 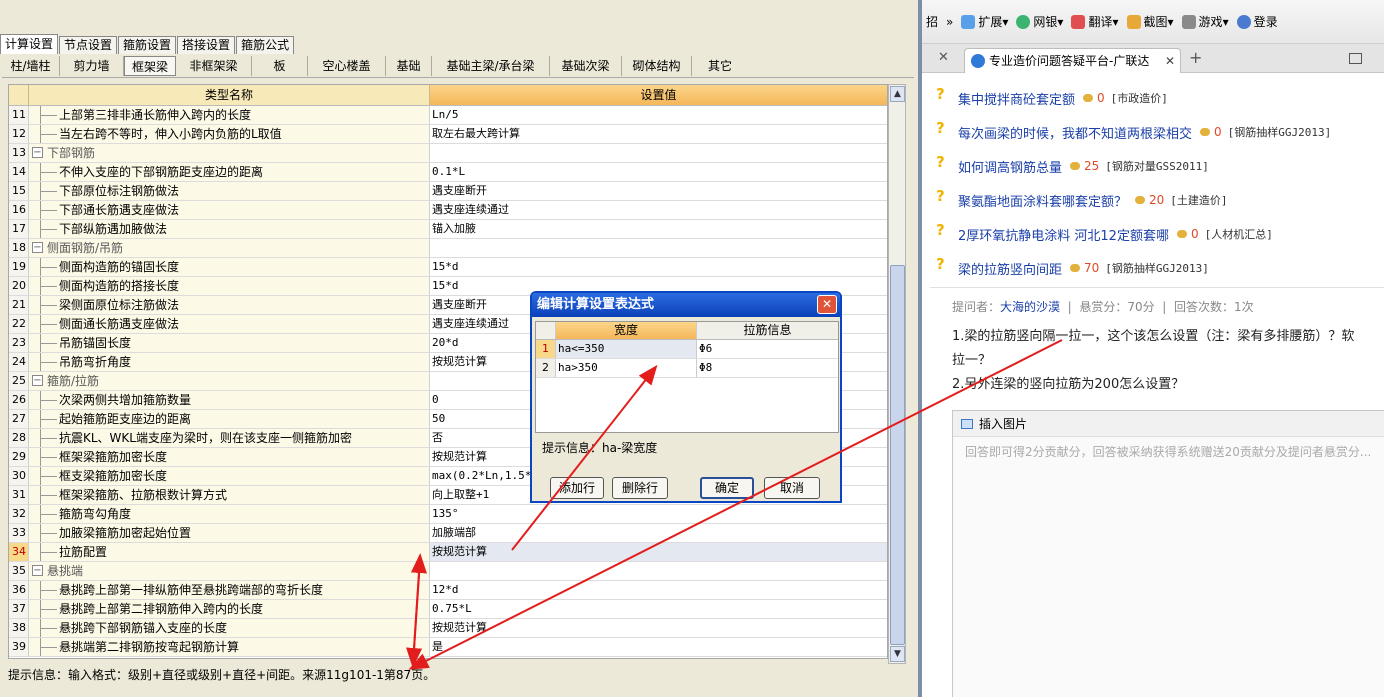 I want to click on ok-button: 确定, so click(x=727, y=488).